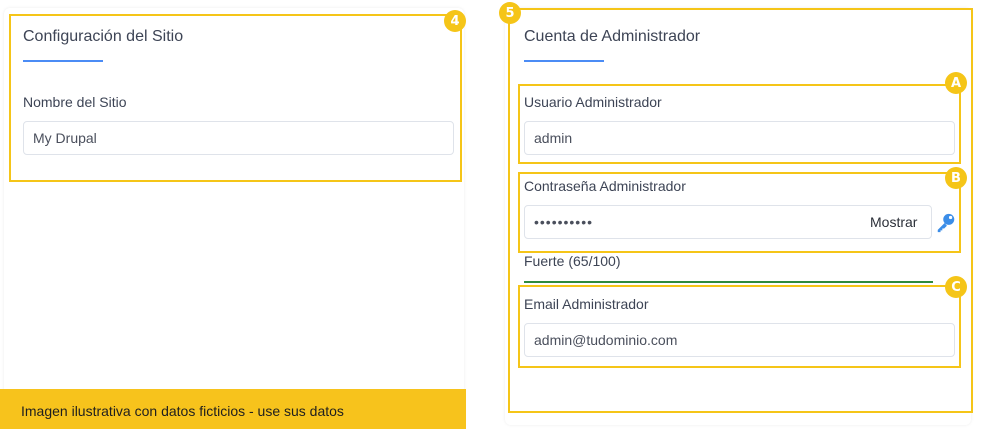  Describe the element at coordinates (956, 287) in the screenshot. I see `step-badge-c: C` at that location.